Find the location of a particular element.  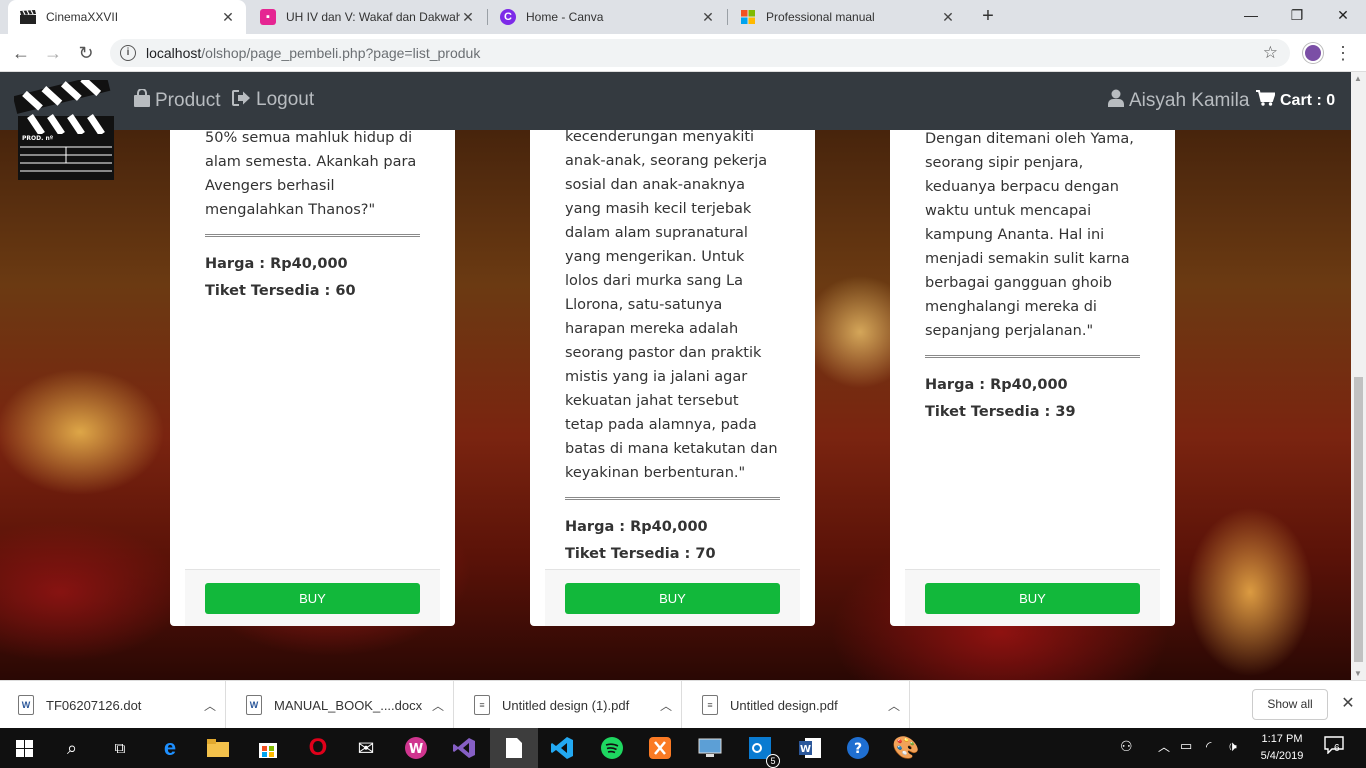

volume-icon: 🕩 is located at coordinates (1232, 746).